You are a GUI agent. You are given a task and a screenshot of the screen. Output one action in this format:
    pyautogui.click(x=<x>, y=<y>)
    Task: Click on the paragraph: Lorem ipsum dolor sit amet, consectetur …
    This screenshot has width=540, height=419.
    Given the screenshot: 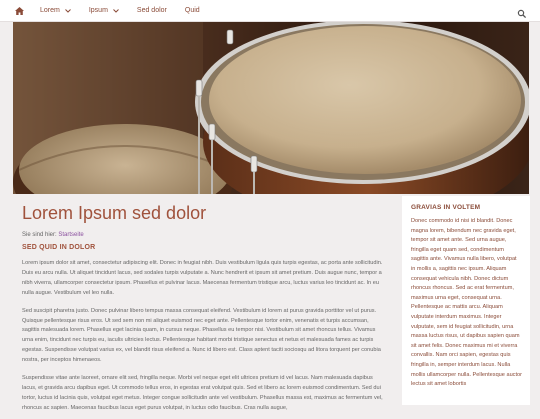 What is the action you would take?
    pyautogui.click(x=202, y=278)
    